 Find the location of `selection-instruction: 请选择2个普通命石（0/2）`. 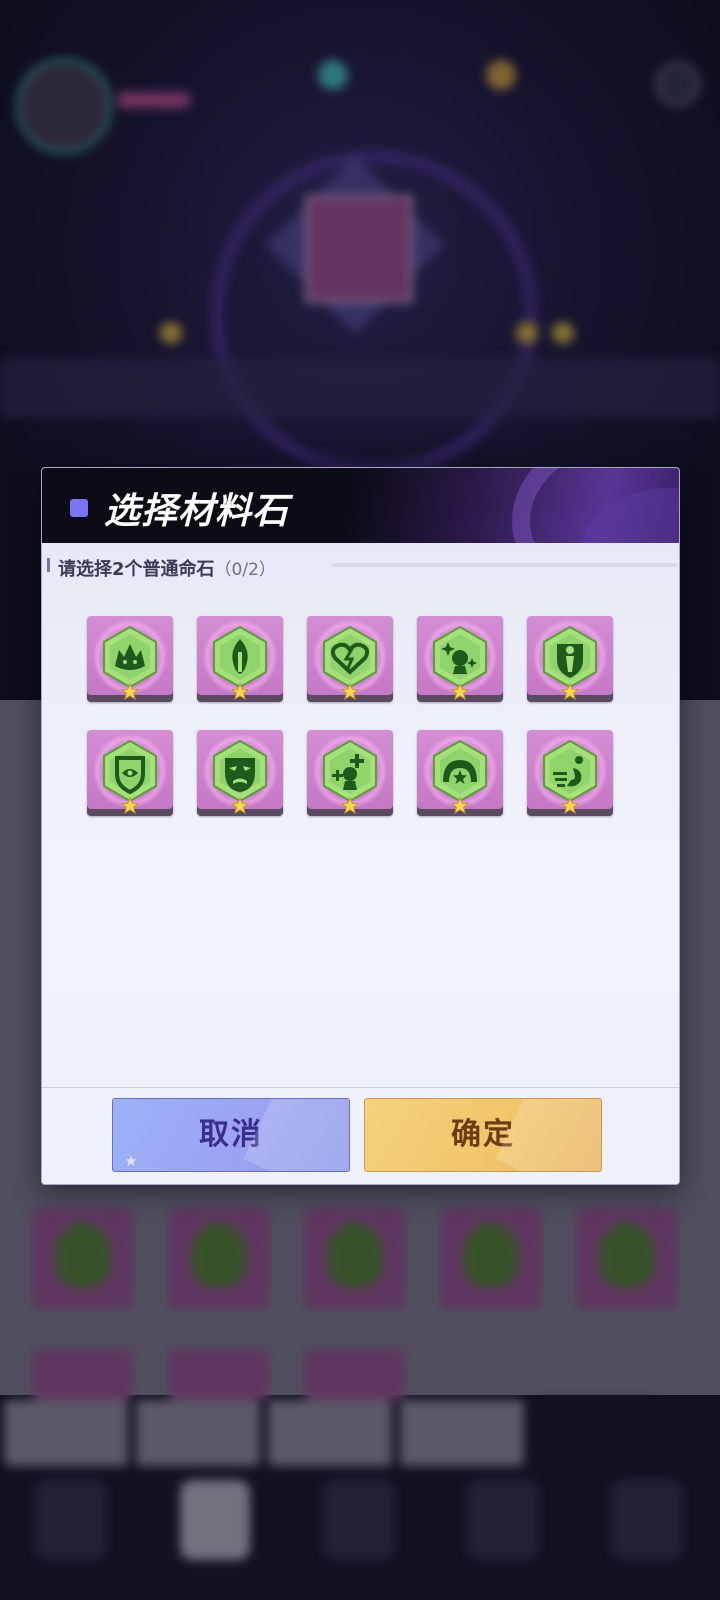

selection-instruction: 请选择2个普通命石（0/2） is located at coordinates (167, 568).